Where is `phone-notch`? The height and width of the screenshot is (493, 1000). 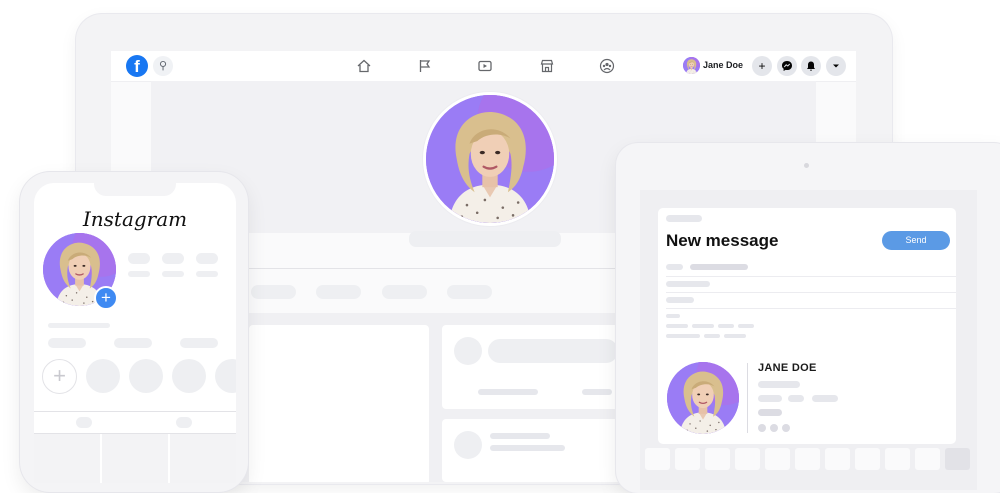 phone-notch is located at coordinates (135, 189).